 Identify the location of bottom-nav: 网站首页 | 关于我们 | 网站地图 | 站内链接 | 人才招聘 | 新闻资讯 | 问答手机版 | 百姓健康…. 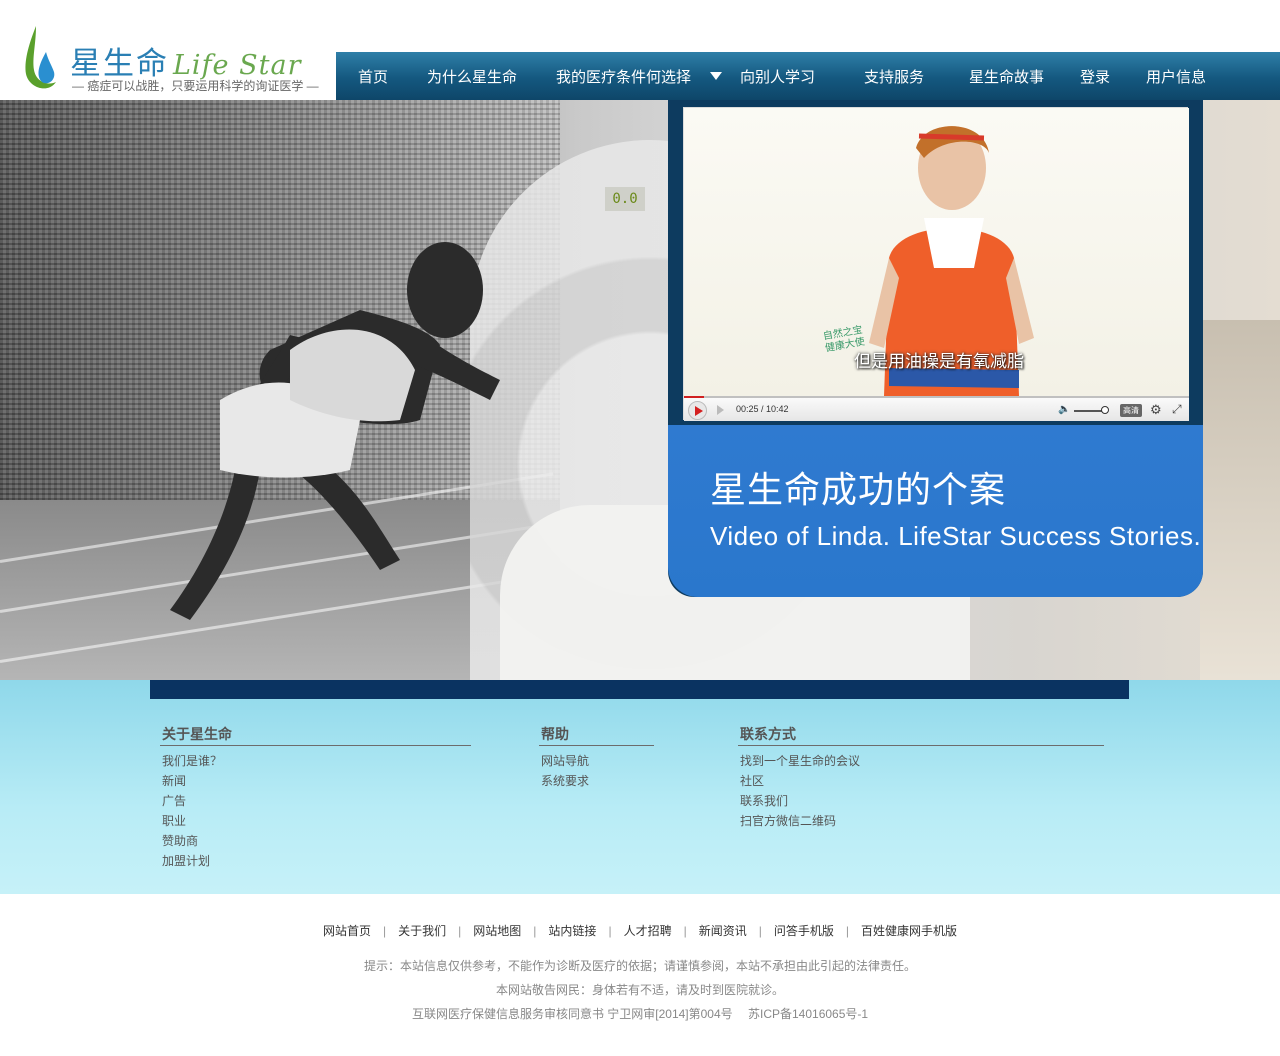
(640, 930).